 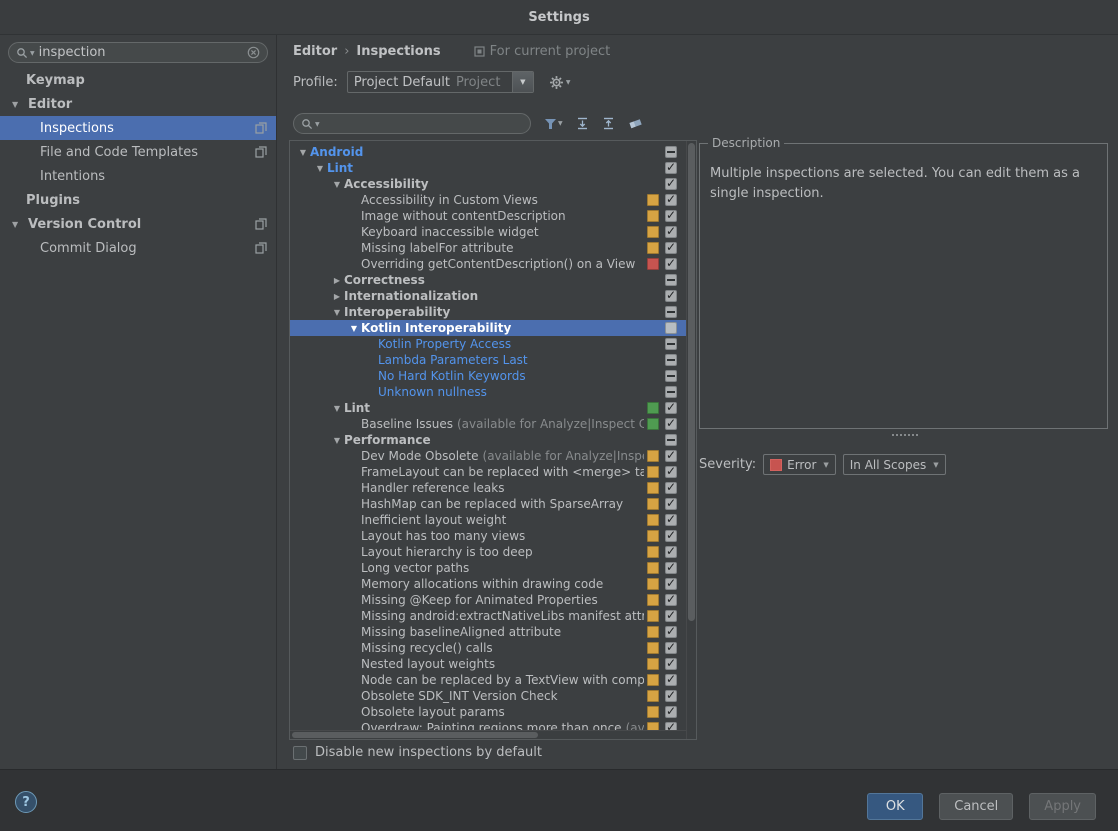 I want to click on sidebar-search-input: inspection, so click(x=143, y=52).